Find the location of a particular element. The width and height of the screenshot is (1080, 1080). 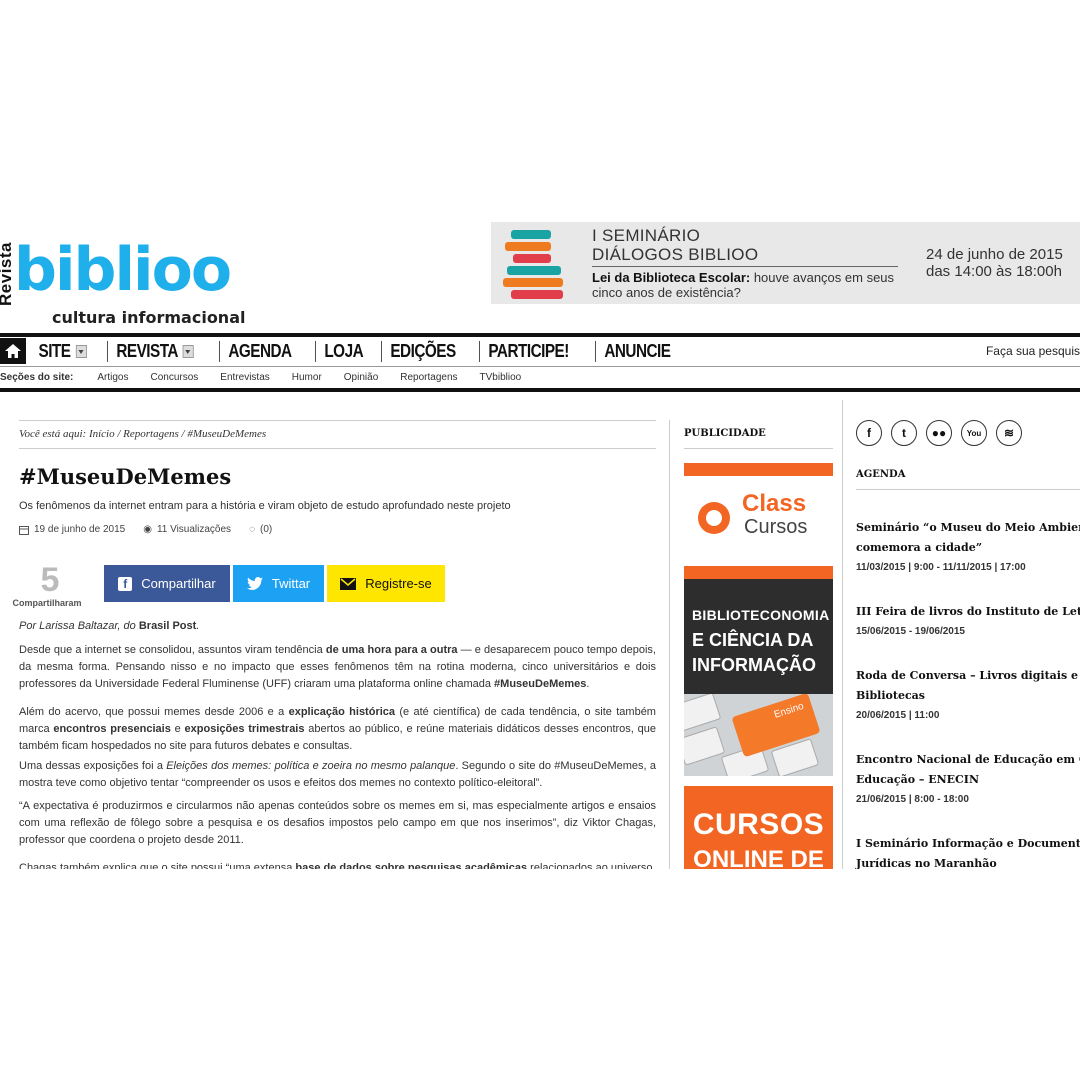

search-input: Faça sua pesquis is located at coordinates (1033, 351).